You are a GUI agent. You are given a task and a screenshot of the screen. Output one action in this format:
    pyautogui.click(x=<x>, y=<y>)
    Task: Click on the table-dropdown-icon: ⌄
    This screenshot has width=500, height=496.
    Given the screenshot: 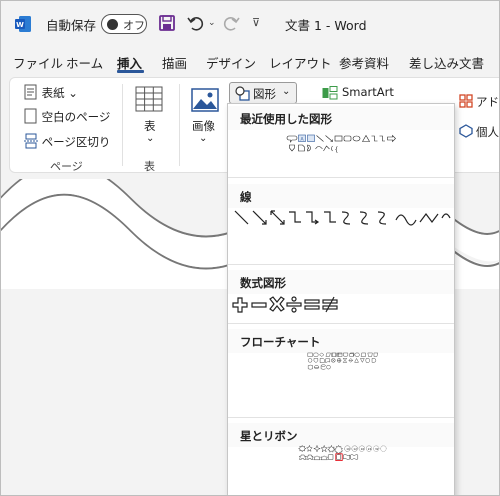 What is the action you would take?
    pyautogui.click(x=150, y=138)
    